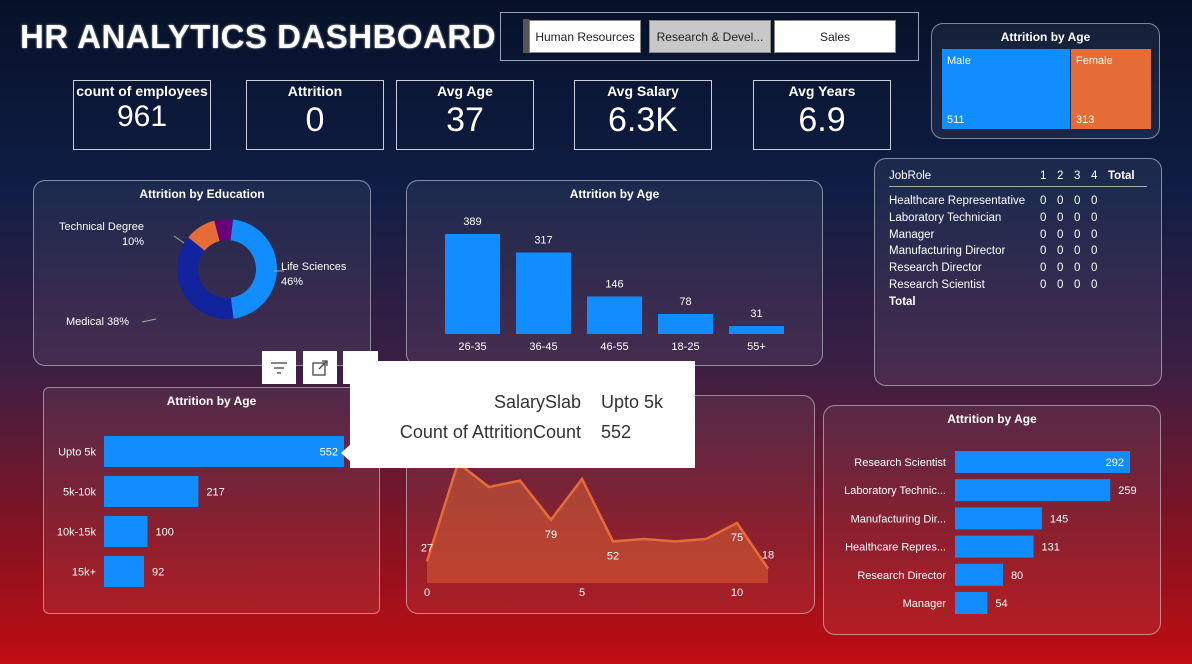 The width and height of the screenshot is (1192, 664). What do you see at coordinates (925, 604) in the screenshot?
I see `y-tick-label: Manager` at bounding box center [925, 604].